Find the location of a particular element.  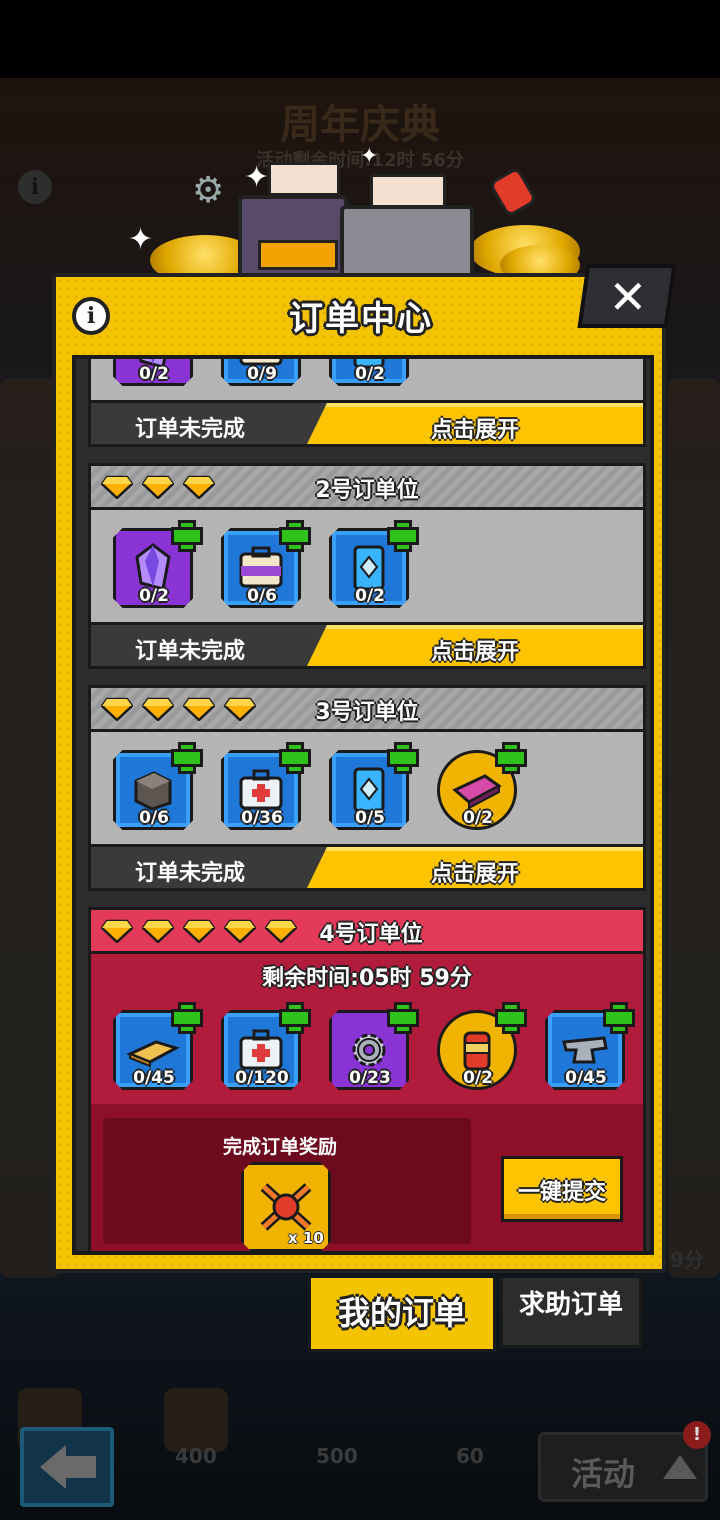

notification-badge: ! is located at coordinates (697, 1435).